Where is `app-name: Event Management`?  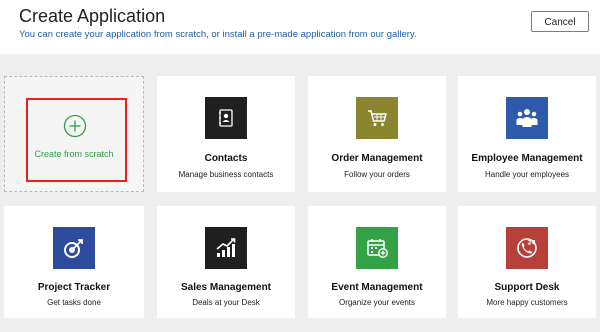 app-name: Event Management is located at coordinates (377, 287).